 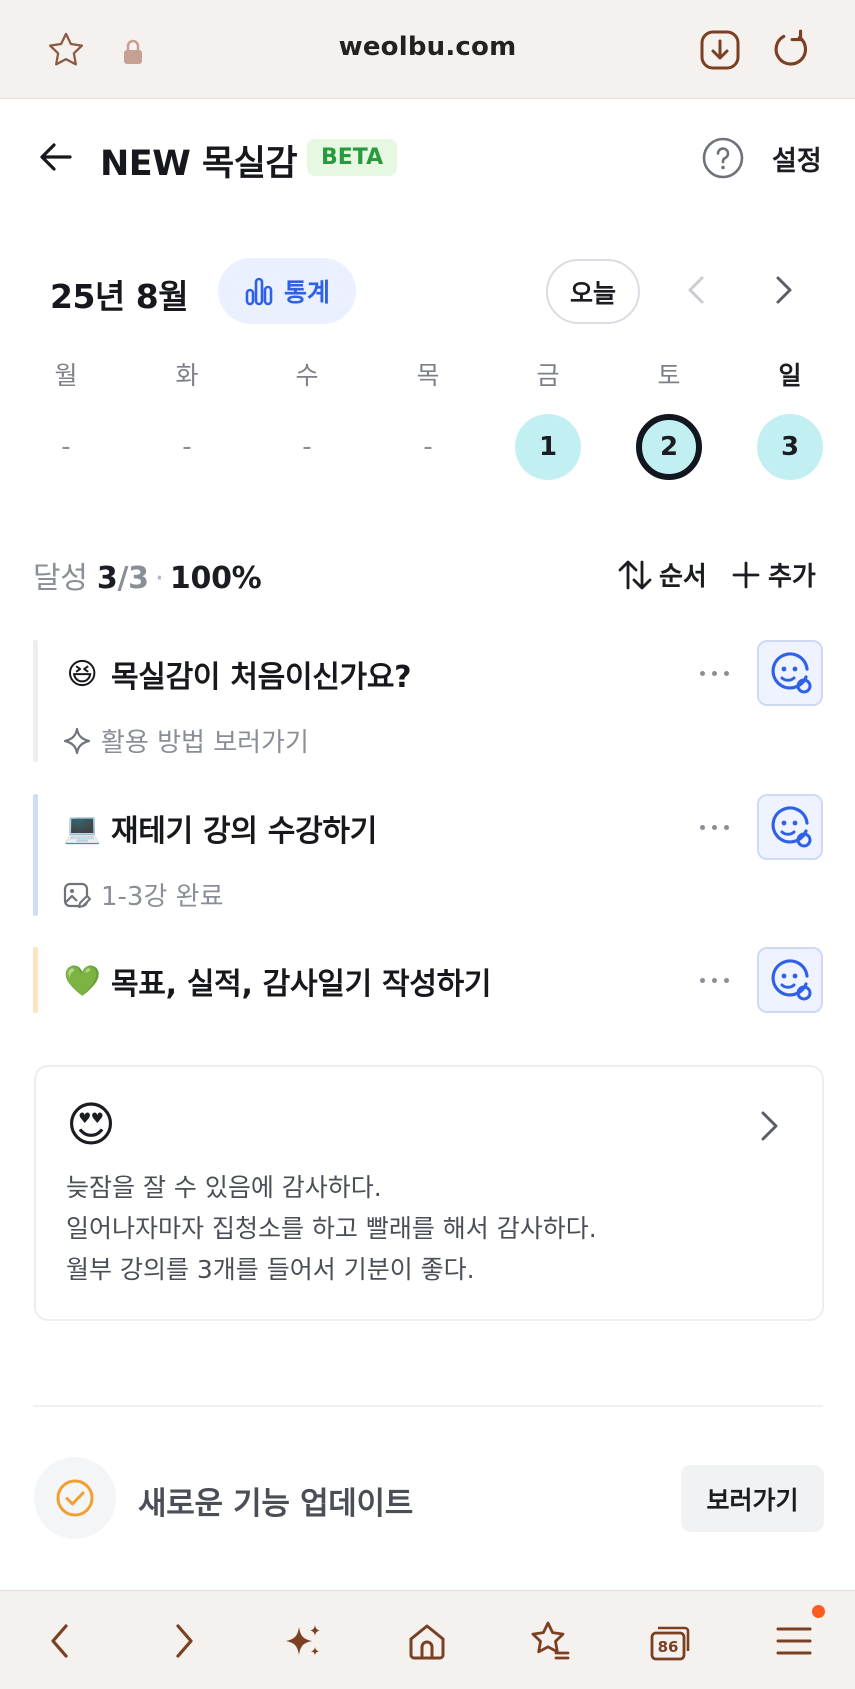 I want to click on diary-emoji: 😍, so click(x=91, y=1125).